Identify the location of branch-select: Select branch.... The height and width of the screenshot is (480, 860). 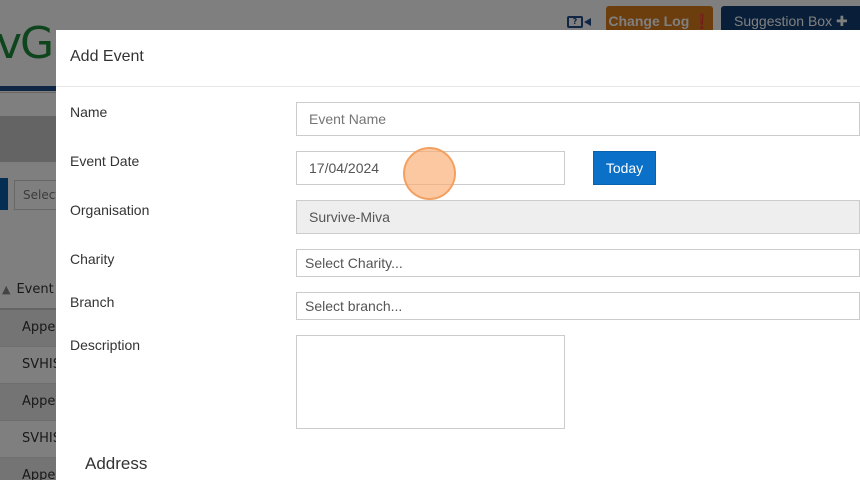
(578, 306).